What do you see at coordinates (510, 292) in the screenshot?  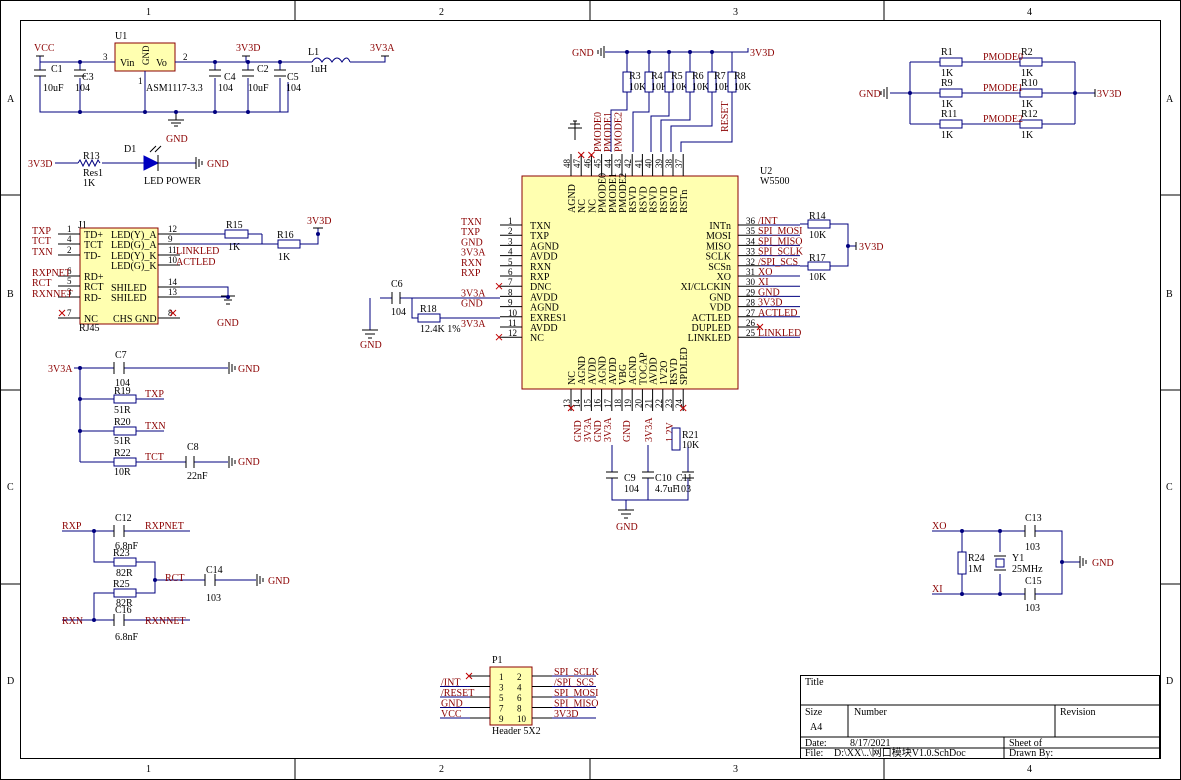 I see `u2-left-pin-num: 8` at bounding box center [510, 292].